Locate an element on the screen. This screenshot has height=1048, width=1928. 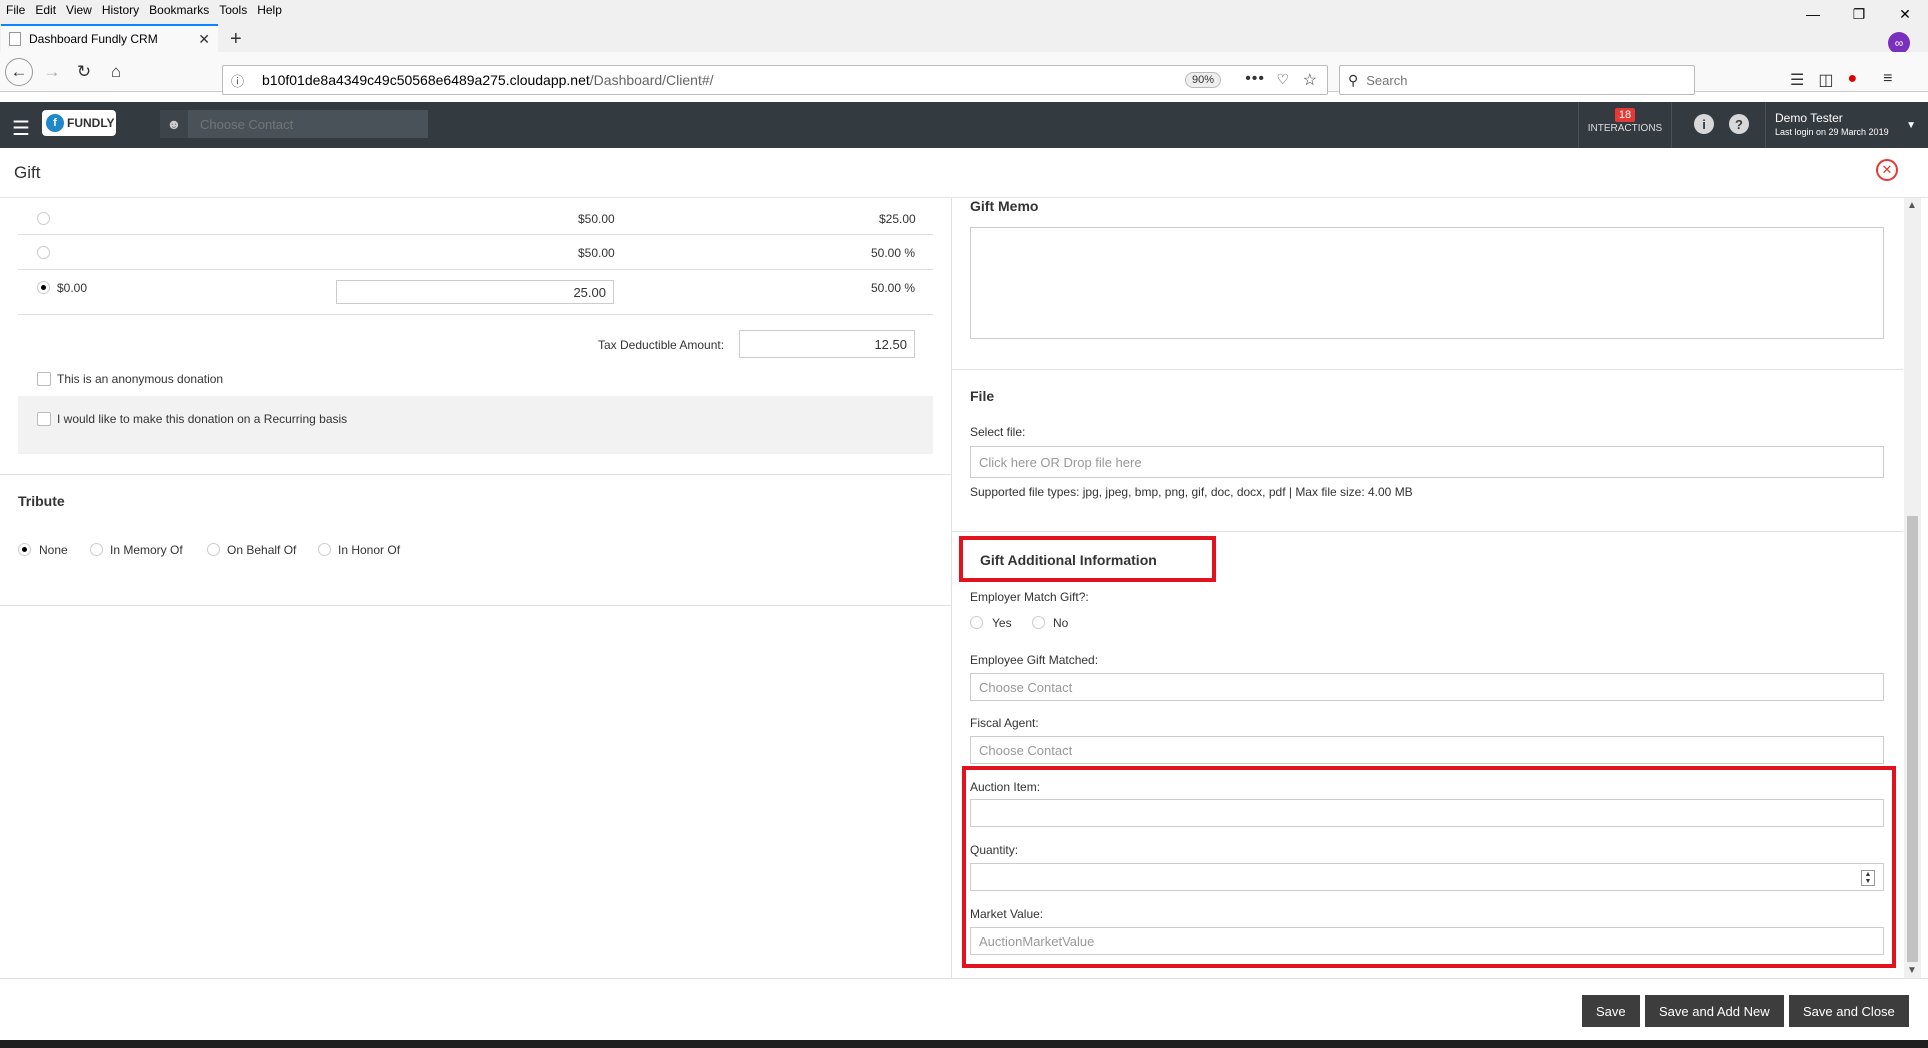
browser-search: ⚲ is located at coordinates (1517, 80).